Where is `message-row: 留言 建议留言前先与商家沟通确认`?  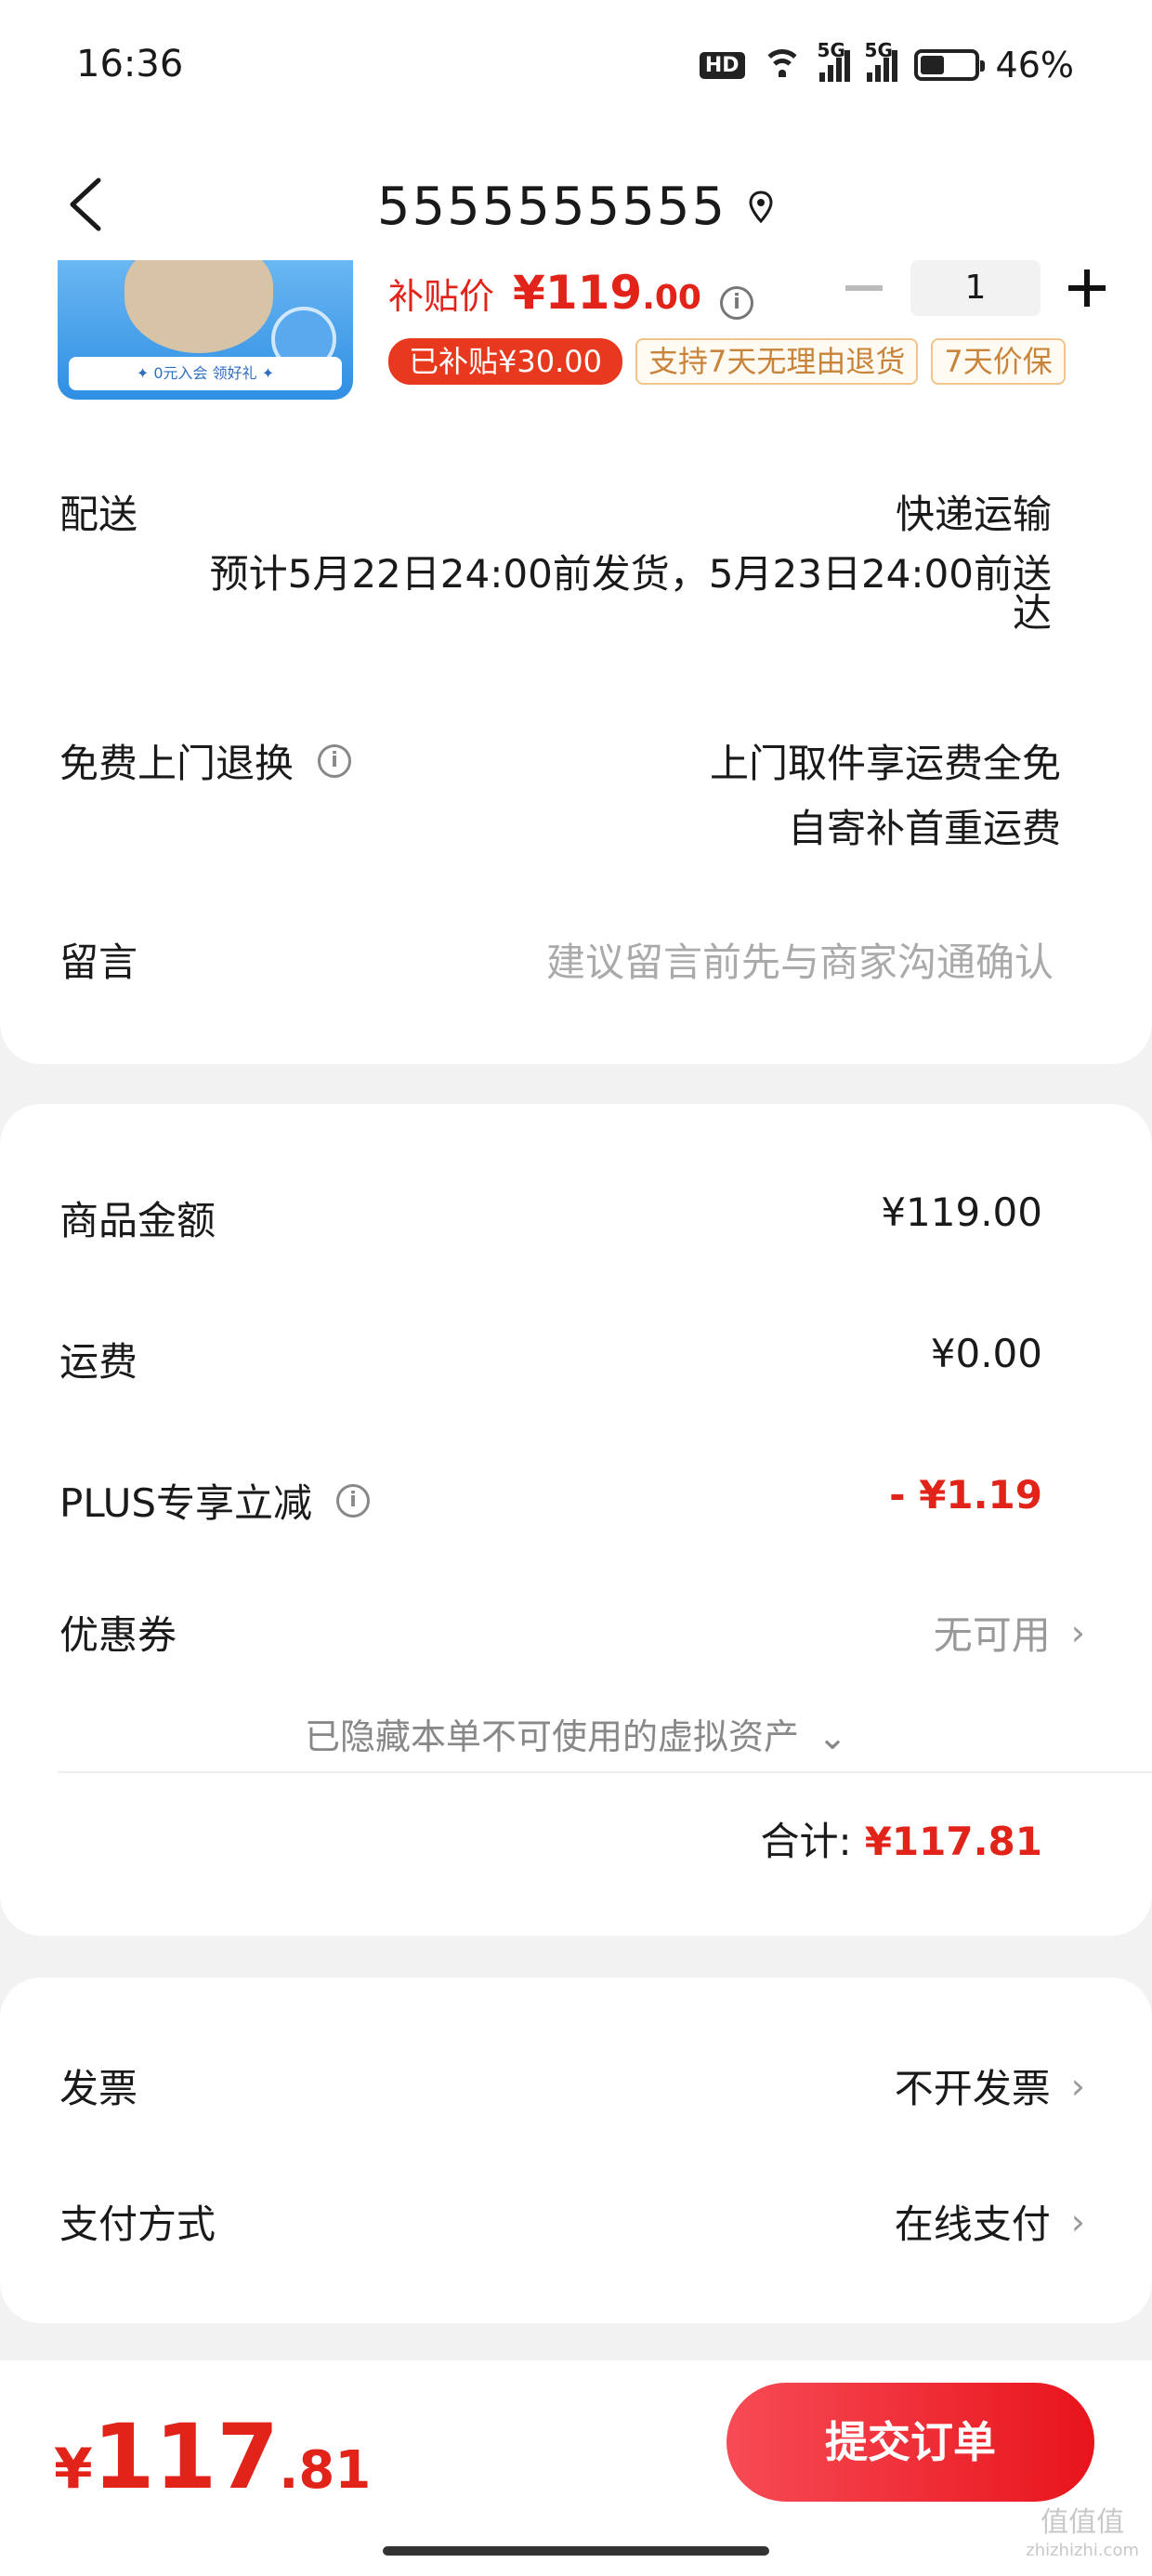
message-row: 留言 建议留言前先与商家沟通确认 is located at coordinates (556, 963).